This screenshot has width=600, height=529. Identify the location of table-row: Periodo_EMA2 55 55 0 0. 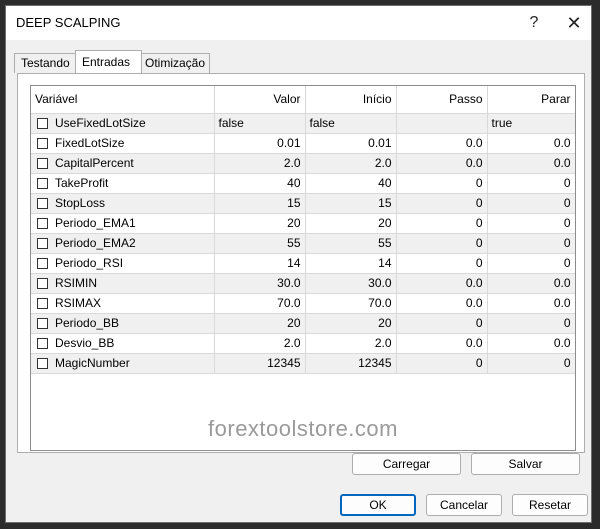
(303, 243).